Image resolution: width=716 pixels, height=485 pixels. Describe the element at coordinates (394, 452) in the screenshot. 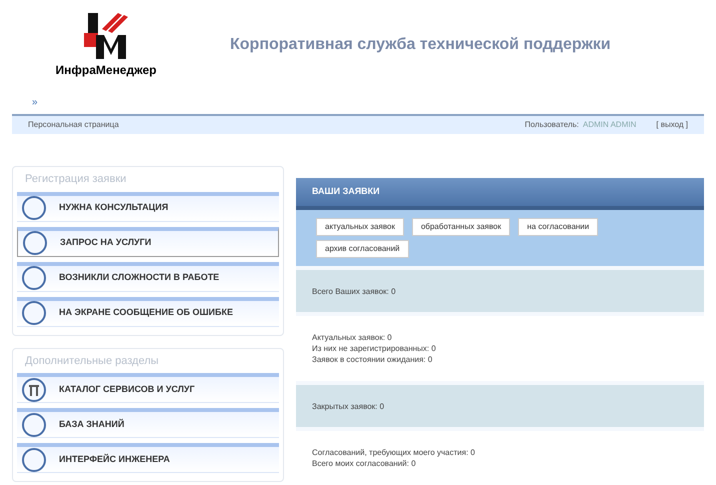

I see `summary-text: Согласований, требующих моего участия: 0` at that location.